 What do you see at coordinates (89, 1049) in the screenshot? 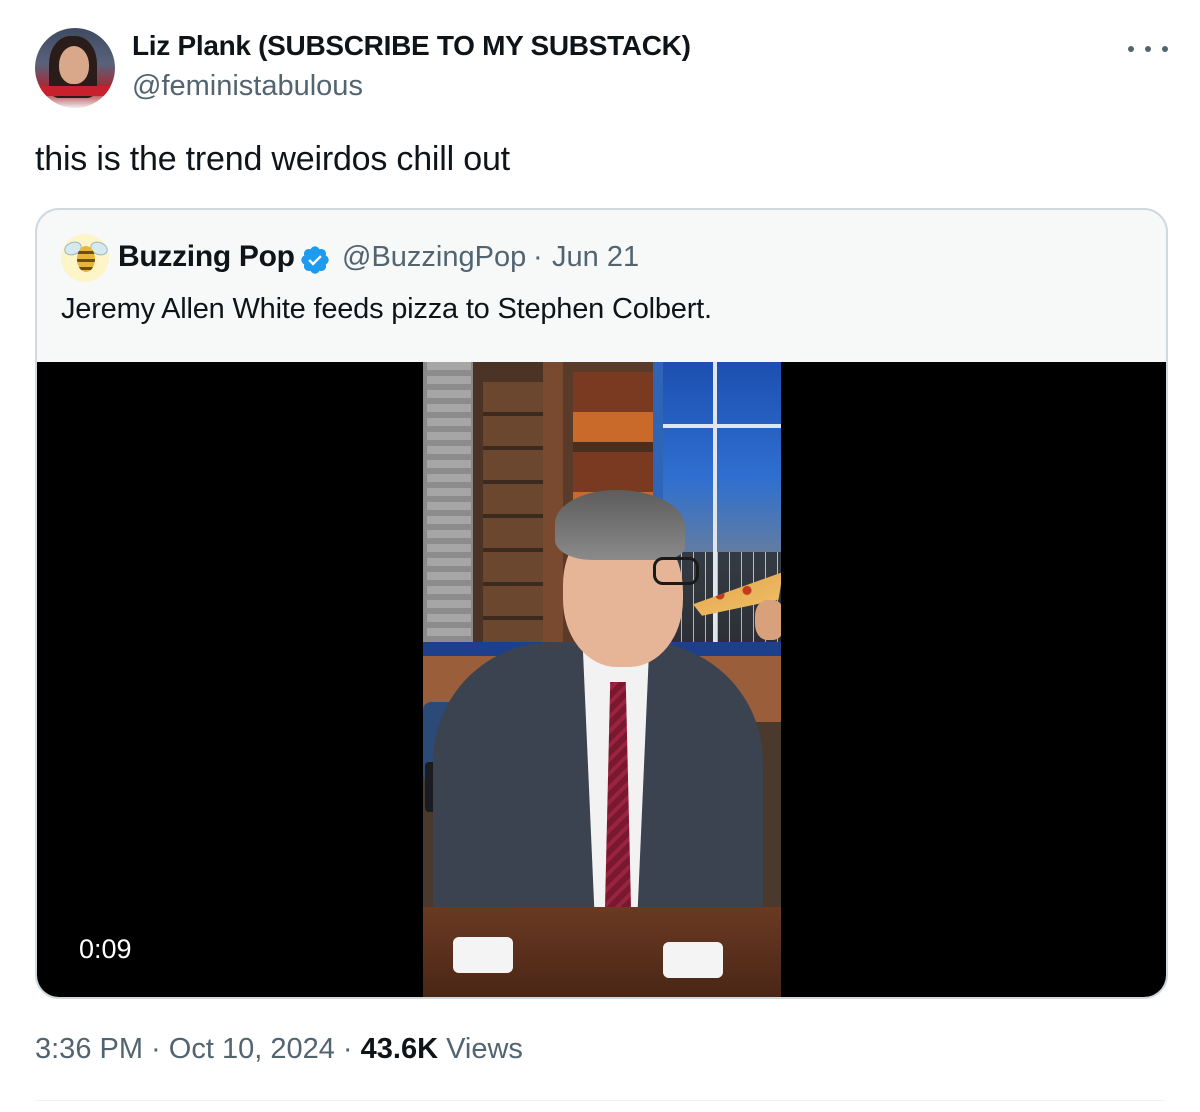
I see `tweet-time: 3:36 PM` at bounding box center [89, 1049].